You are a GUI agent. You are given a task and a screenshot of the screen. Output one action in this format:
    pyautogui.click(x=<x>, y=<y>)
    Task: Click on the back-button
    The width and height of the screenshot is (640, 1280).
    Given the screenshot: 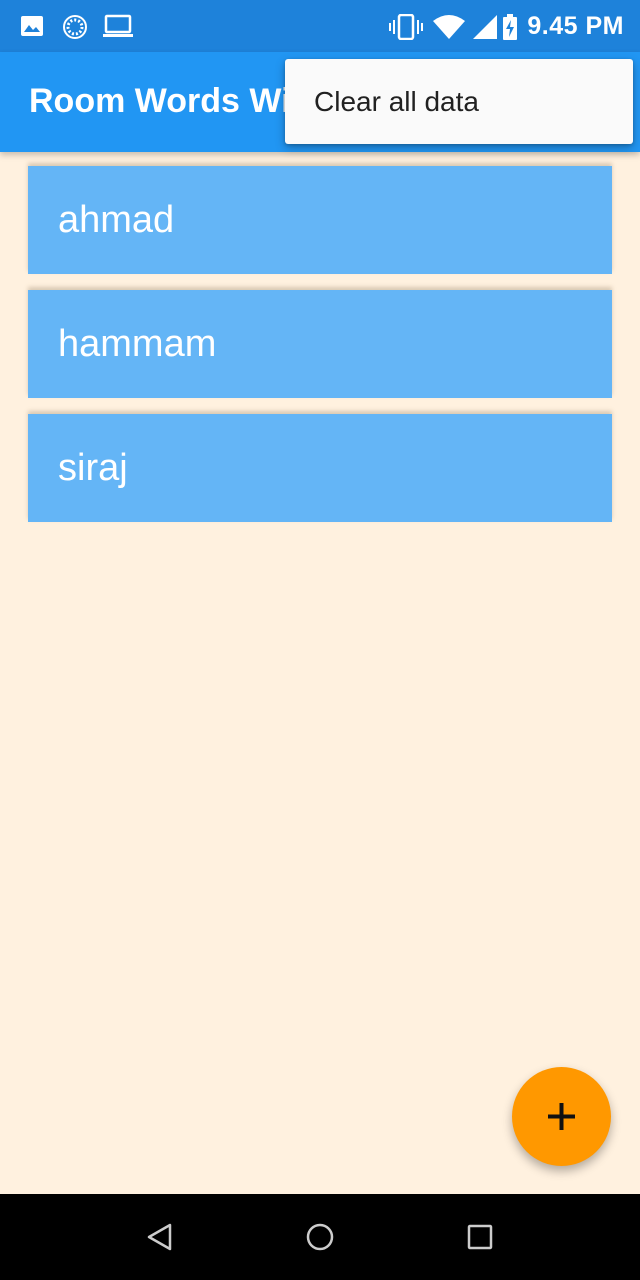 What is the action you would take?
    pyautogui.click(x=160, y=1237)
    